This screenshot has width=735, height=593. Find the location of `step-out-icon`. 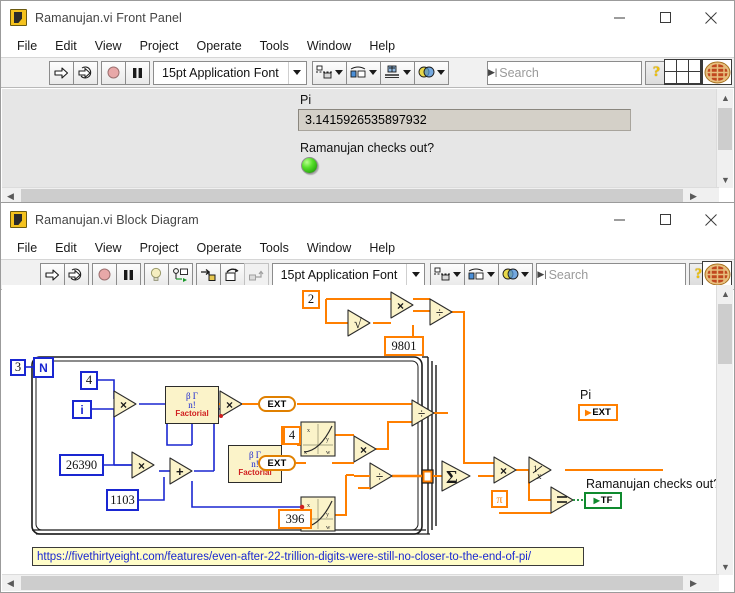

step-out-icon is located at coordinates (256, 274).